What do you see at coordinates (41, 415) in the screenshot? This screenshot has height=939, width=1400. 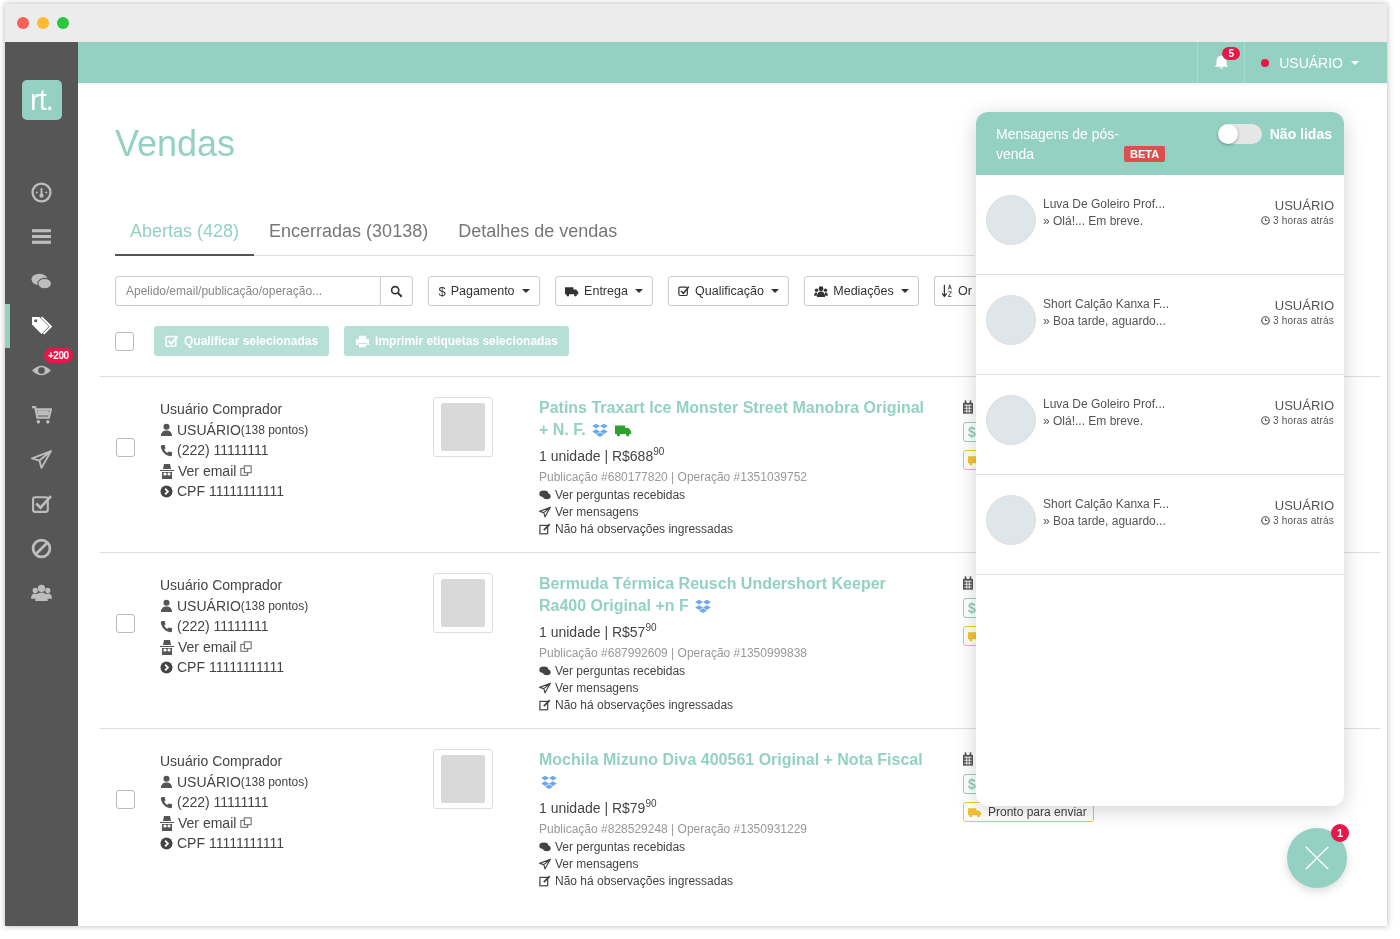 I see `cart-icon` at bounding box center [41, 415].